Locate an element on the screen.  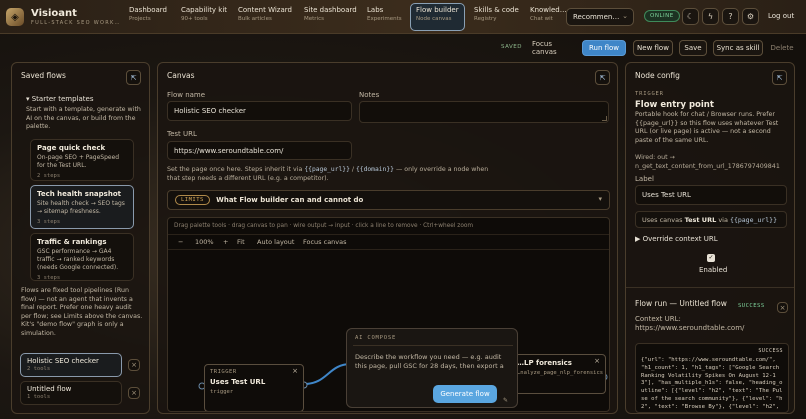
nav-item-capability-kit: Capability kit 90+ tools is located at coordinates (204, 17).